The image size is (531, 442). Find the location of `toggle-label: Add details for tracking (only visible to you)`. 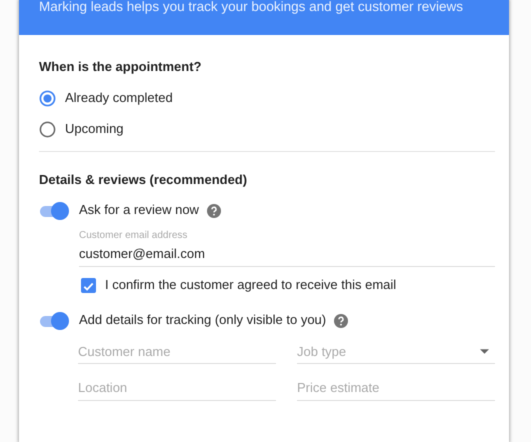

toggle-label: Add details for tracking (only visible to you) is located at coordinates (202, 320).